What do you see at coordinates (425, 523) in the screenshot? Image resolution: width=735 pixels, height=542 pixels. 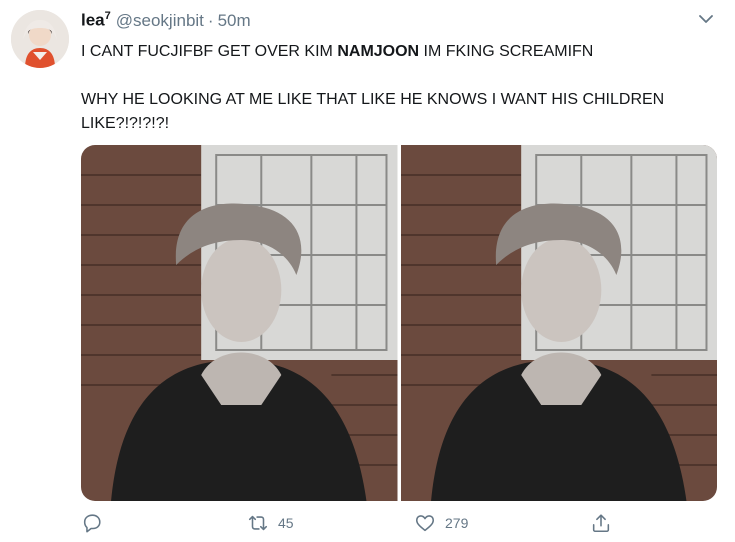 I see `like-icon` at bounding box center [425, 523].